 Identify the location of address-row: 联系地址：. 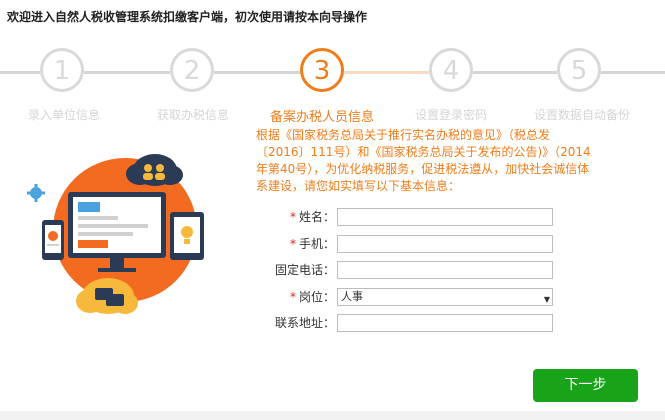
(418, 323).